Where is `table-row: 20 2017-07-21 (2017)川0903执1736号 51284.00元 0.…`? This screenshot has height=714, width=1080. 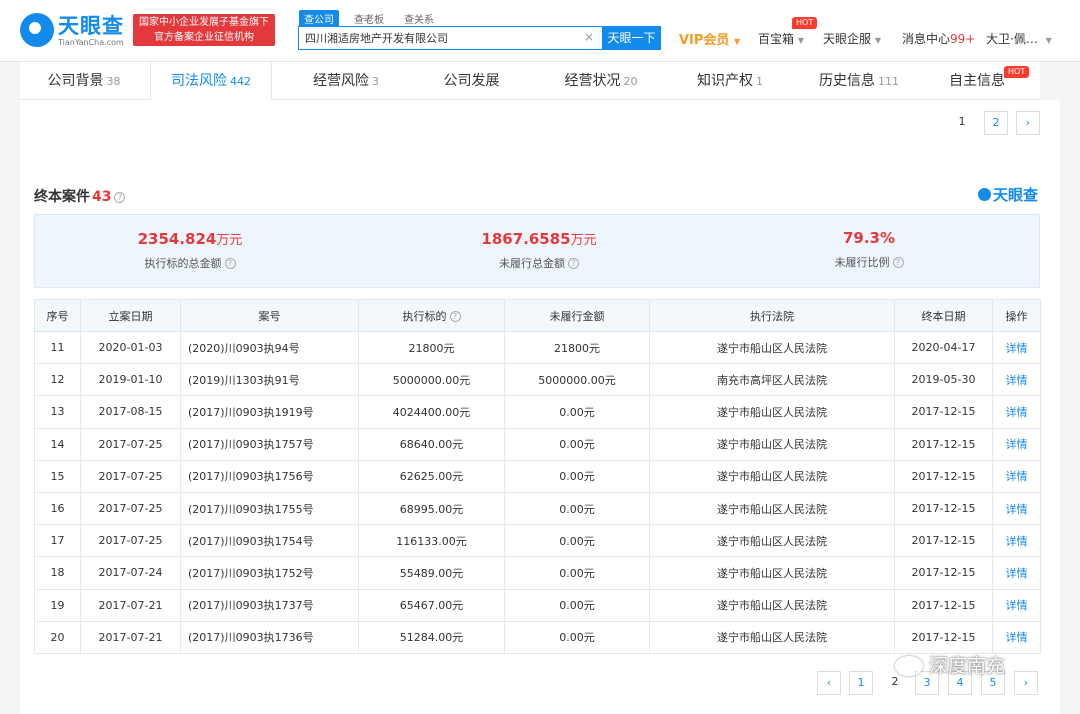
table-row: 20 2017-07-21 (2017)川0903执1736号 51284.00元 0.… is located at coordinates (537, 637).